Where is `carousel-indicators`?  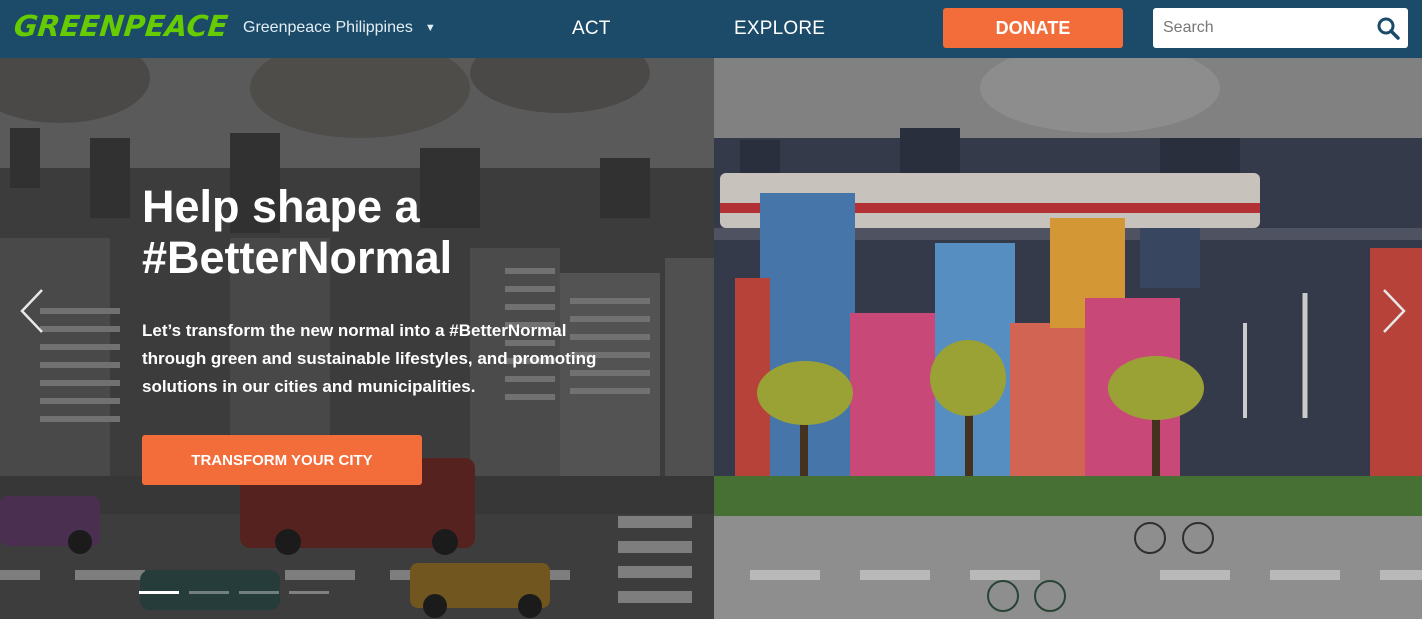
carousel-indicators is located at coordinates (234, 592).